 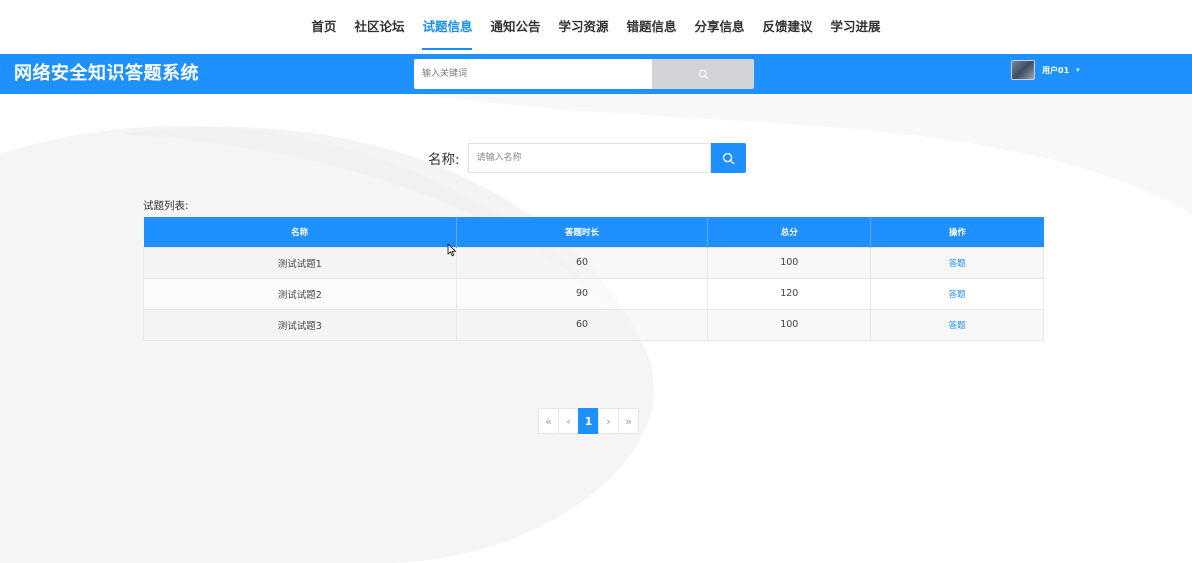 I want to click on current-page-button: 1, so click(x=588, y=421).